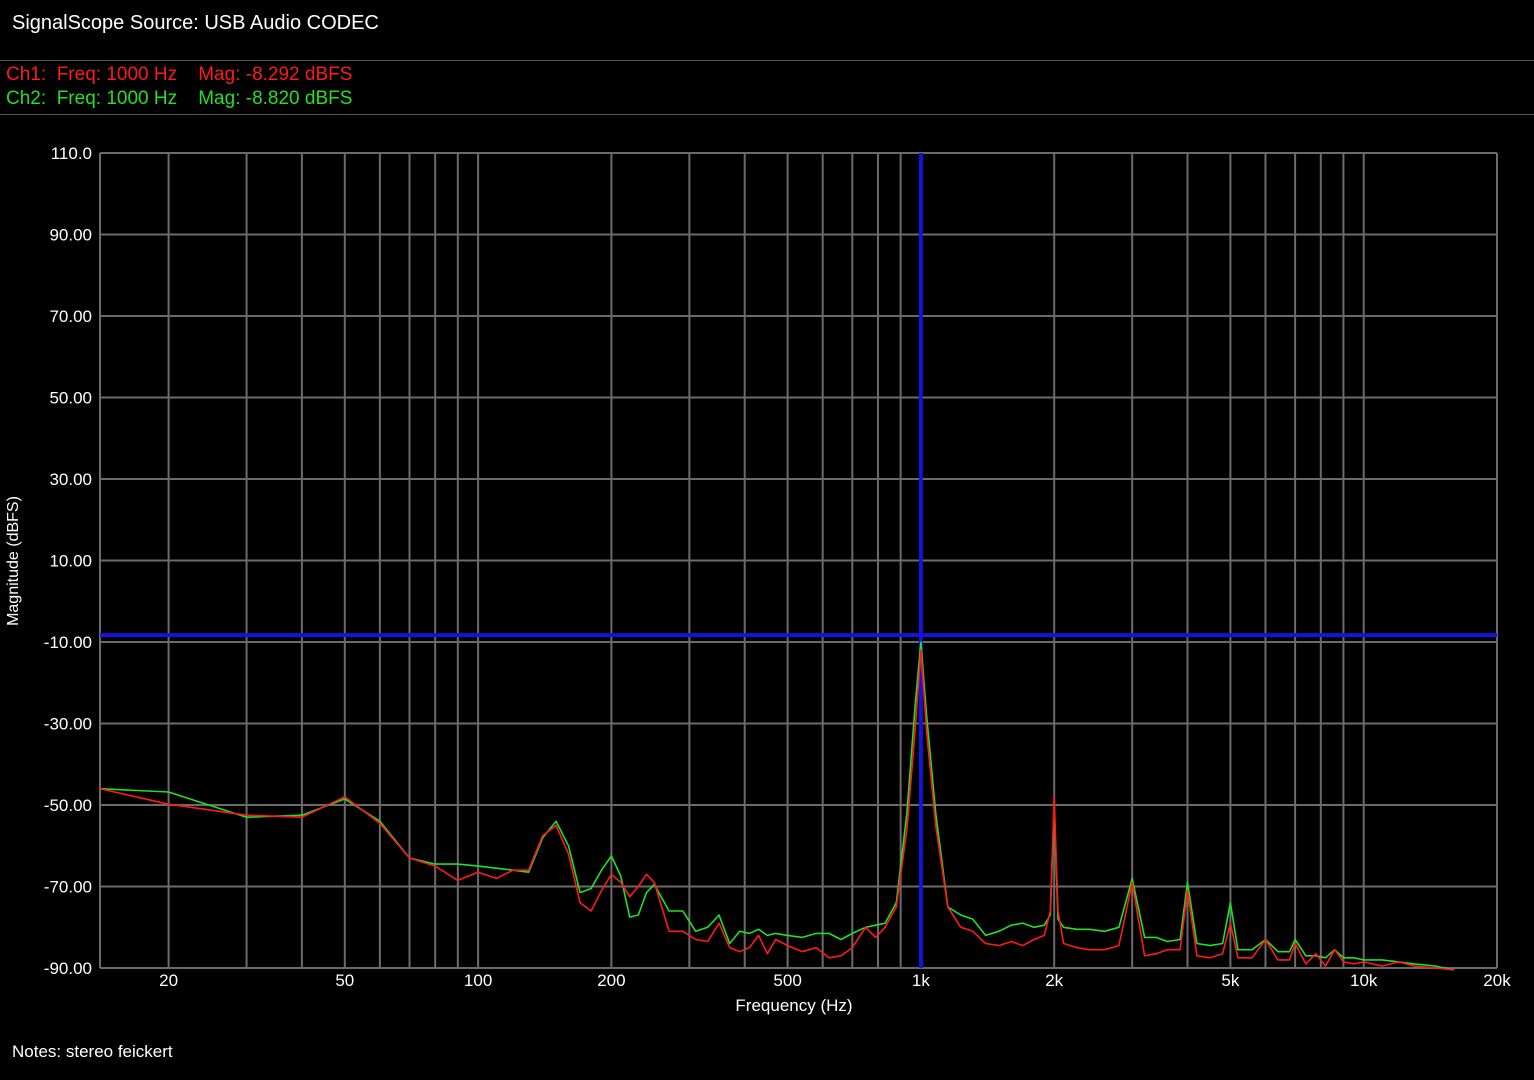  I want to click on notes-text: Notes: stereo feickert, so click(92, 1051).